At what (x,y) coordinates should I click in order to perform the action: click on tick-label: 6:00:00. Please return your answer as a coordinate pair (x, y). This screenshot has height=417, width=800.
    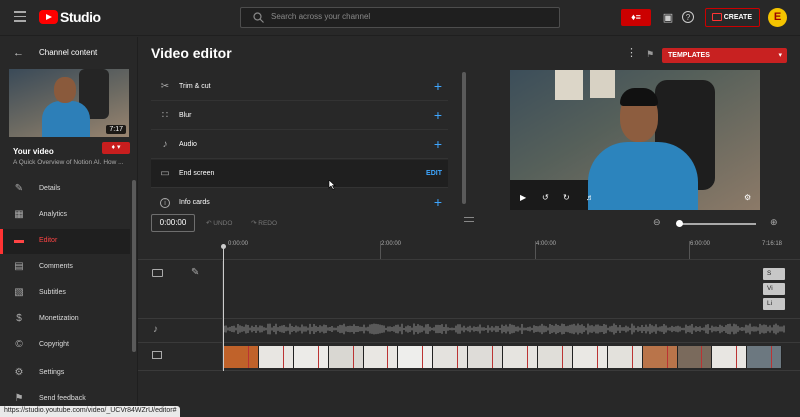
    Looking at the image, I should click on (700, 244).